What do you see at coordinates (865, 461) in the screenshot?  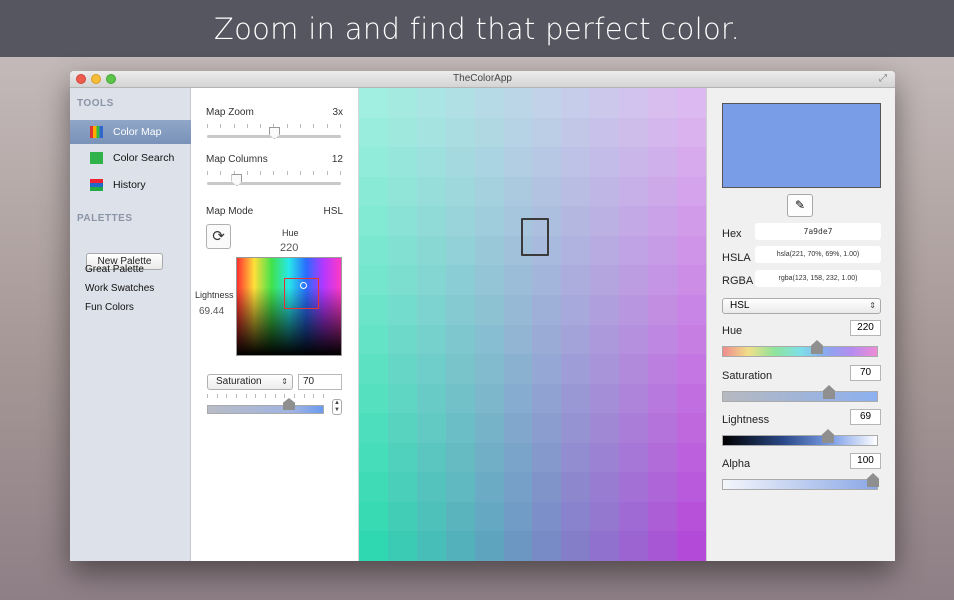 I see `alpha-field: 100` at bounding box center [865, 461].